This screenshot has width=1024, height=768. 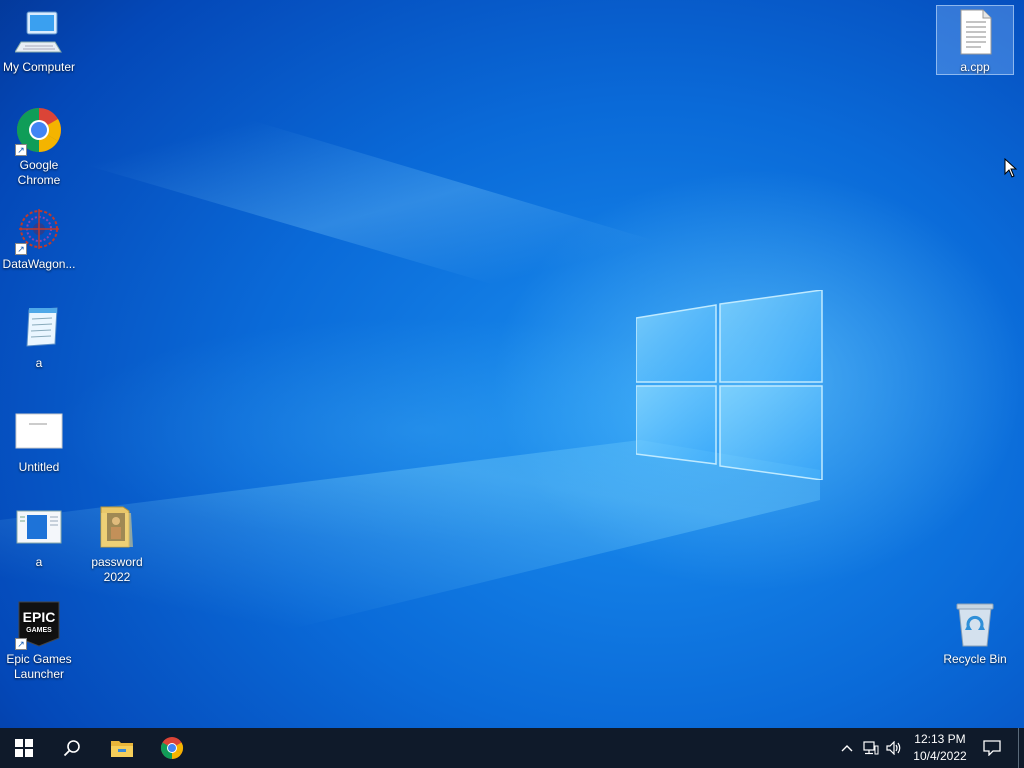 What do you see at coordinates (39, 617) in the screenshot?
I see `epic-logo-text: EPIC` at bounding box center [39, 617].